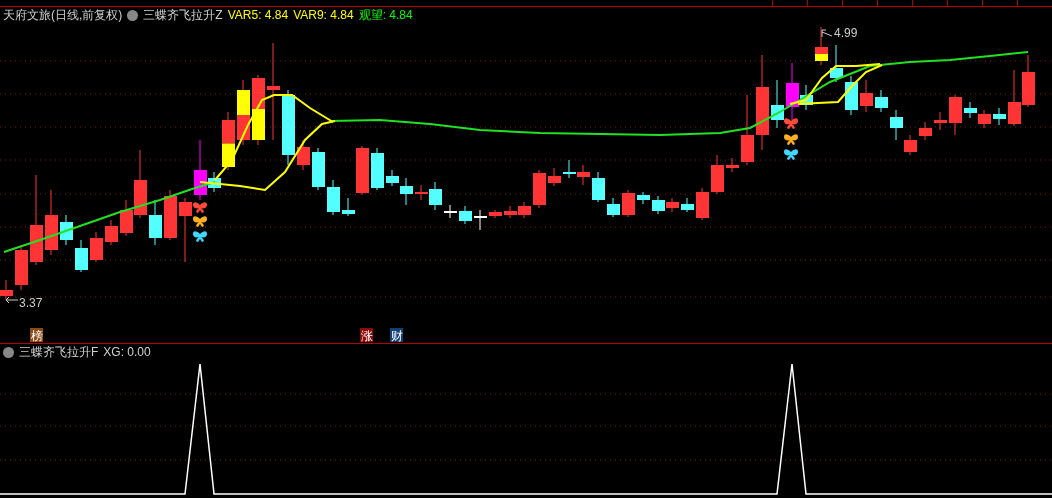  What do you see at coordinates (59, 352) in the screenshot?
I see `indicator-name: 三蝶齐飞拉升F` at bounding box center [59, 352].